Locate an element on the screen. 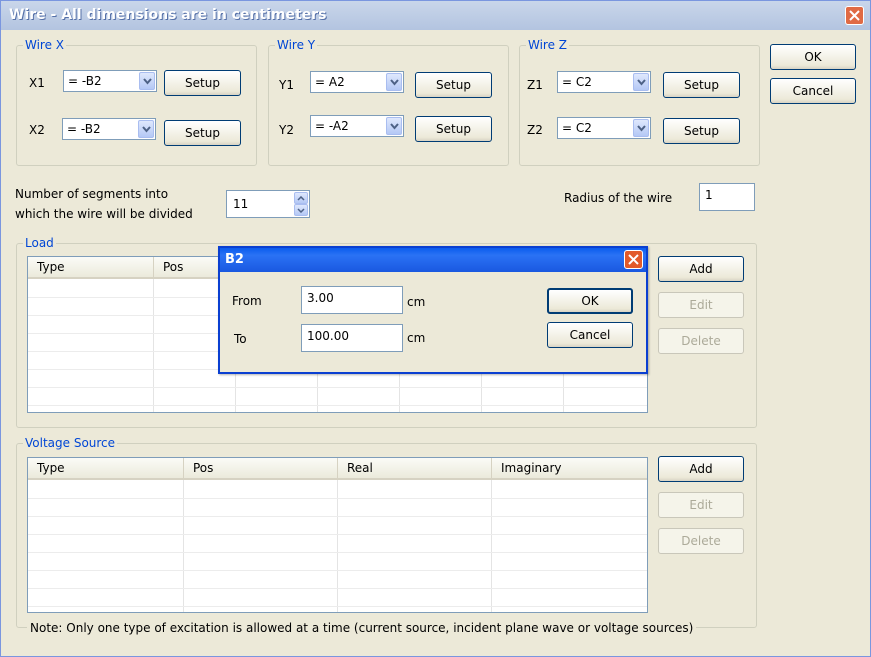 Image resolution: width=871 pixels, height=657 pixels. x1-value: = -B2 is located at coordinates (85, 81).